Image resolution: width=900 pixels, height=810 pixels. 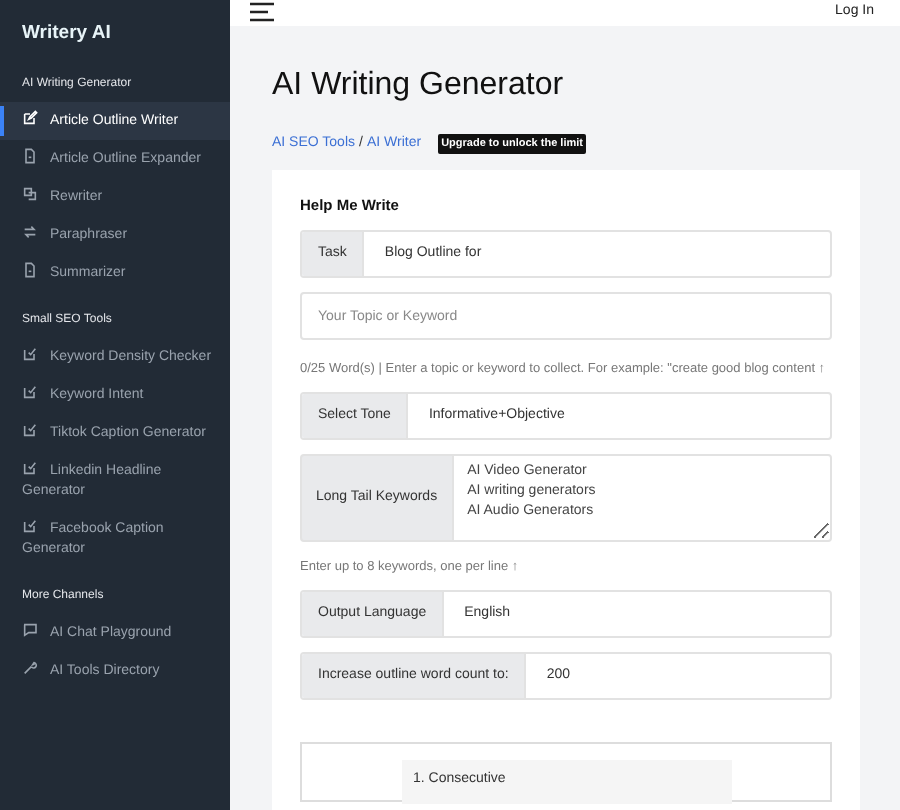 What do you see at coordinates (30, 668) in the screenshot?
I see `wrench-icon` at bounding box center [30, 668].